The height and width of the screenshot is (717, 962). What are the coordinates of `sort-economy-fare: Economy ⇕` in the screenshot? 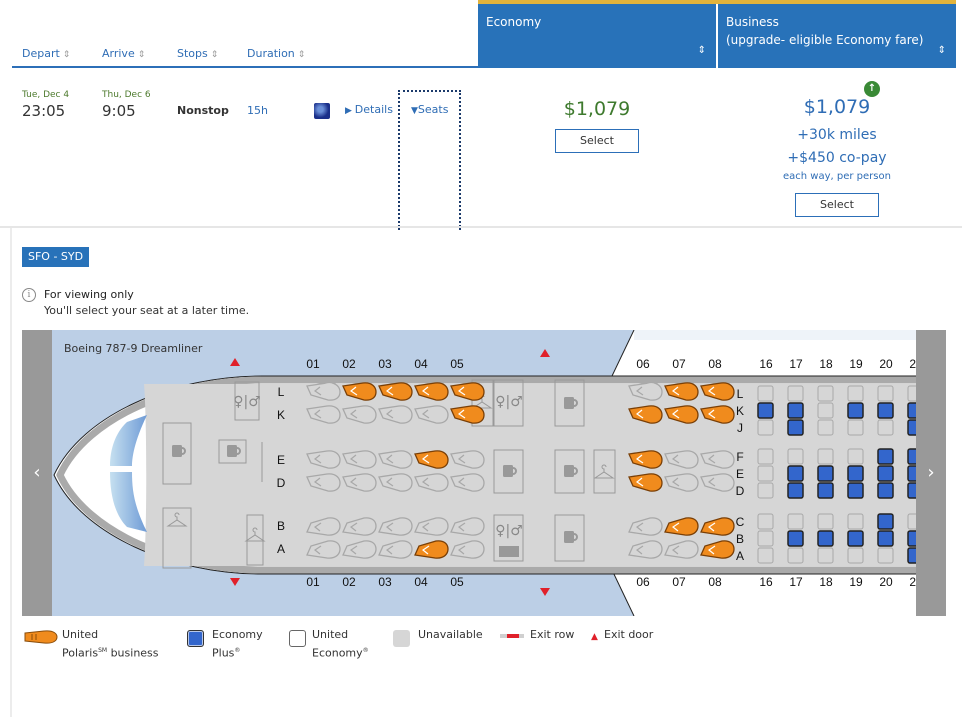 It's located at (597, 36).